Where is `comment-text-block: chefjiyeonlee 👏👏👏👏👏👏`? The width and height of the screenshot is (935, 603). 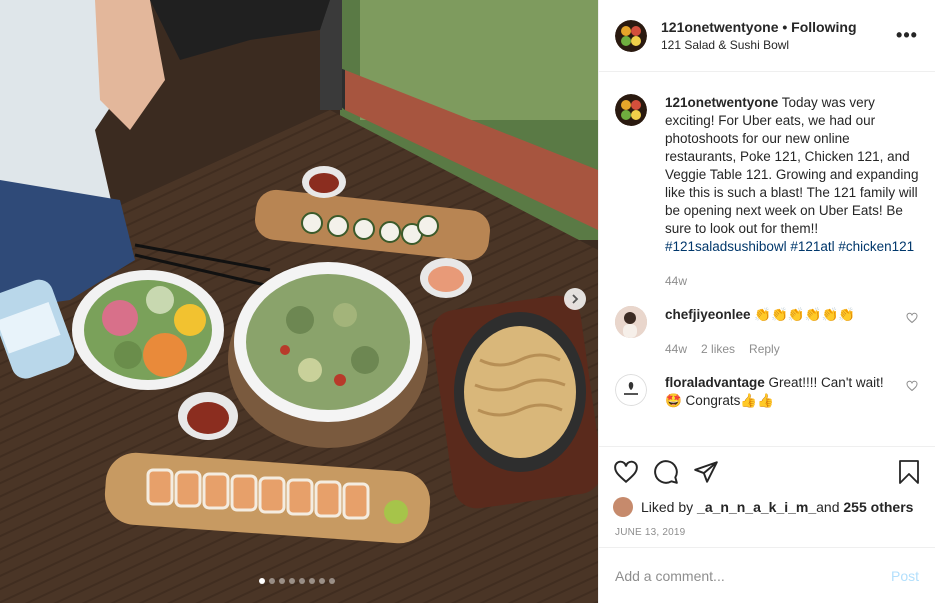 comment-text-block: chefjiyeonlee 👏👏👏👏👏👏 is located at coordinates (781, 315).